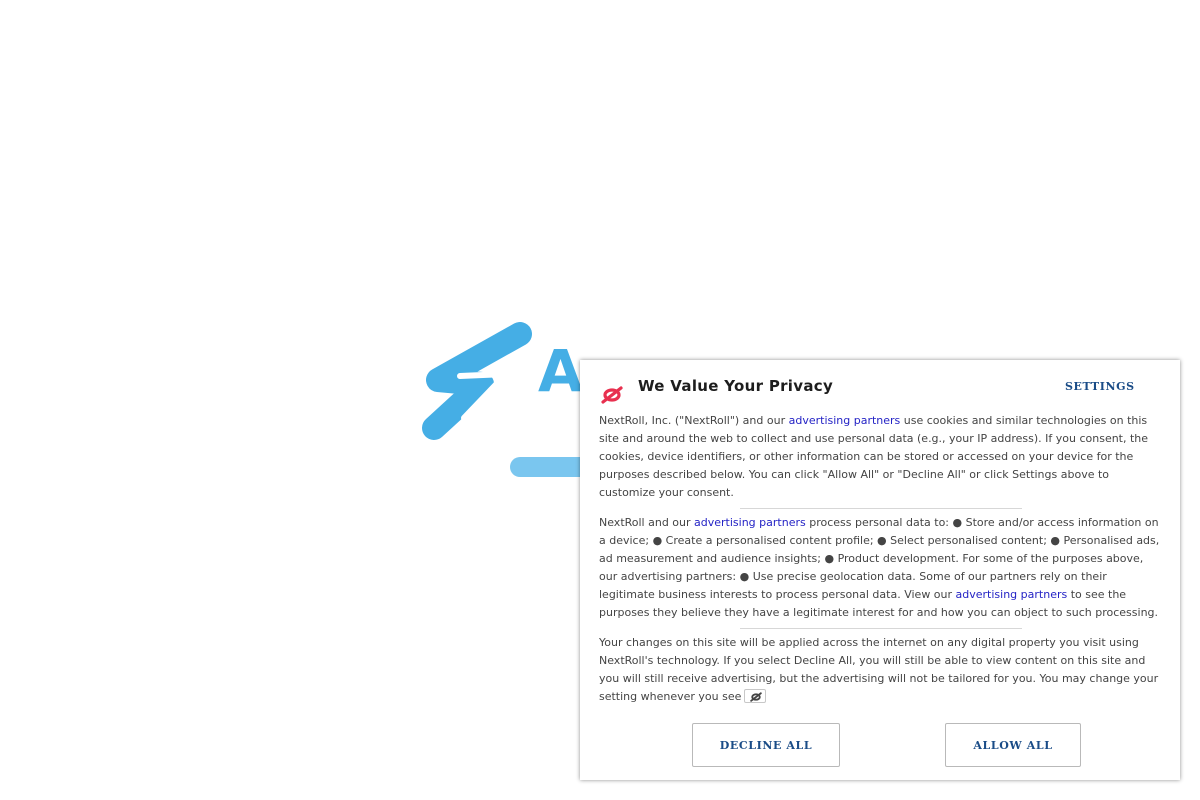  What do you see at coordinates (612, 395) in the screenshot?
I see `nextroll-logo-icon` at bounding box center [612, 395].